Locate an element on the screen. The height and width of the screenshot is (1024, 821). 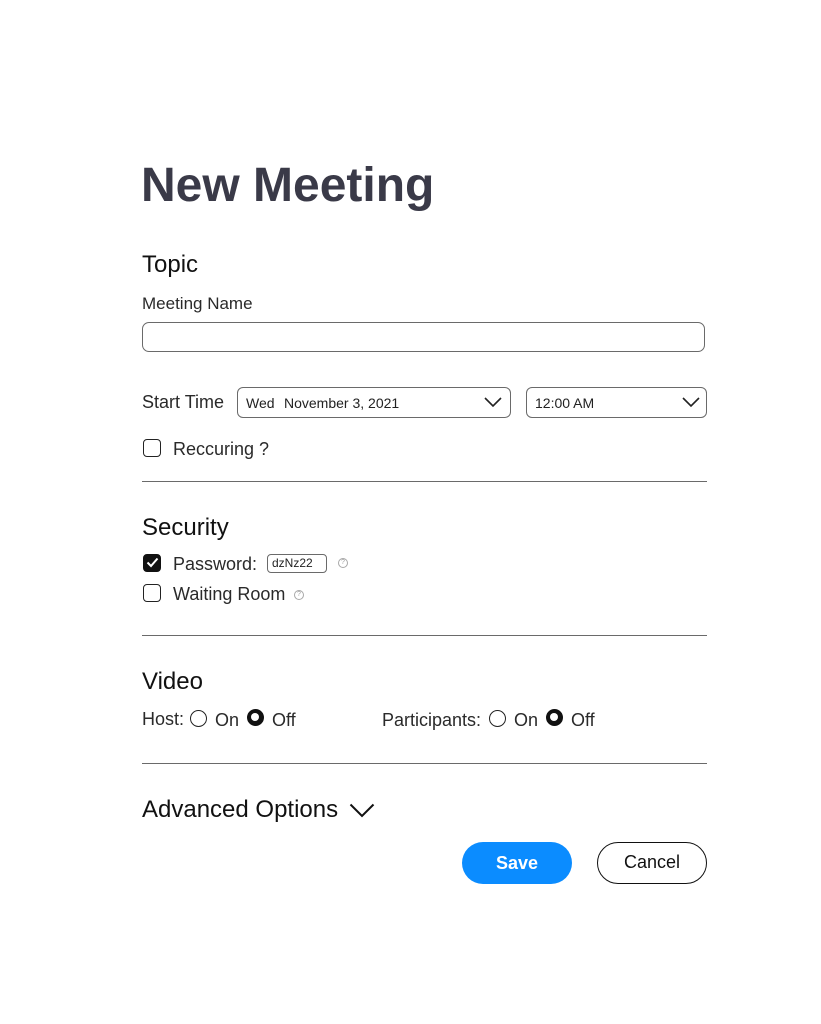
meeting-name-label: Meeting Name is located at coordinates (197, 303).